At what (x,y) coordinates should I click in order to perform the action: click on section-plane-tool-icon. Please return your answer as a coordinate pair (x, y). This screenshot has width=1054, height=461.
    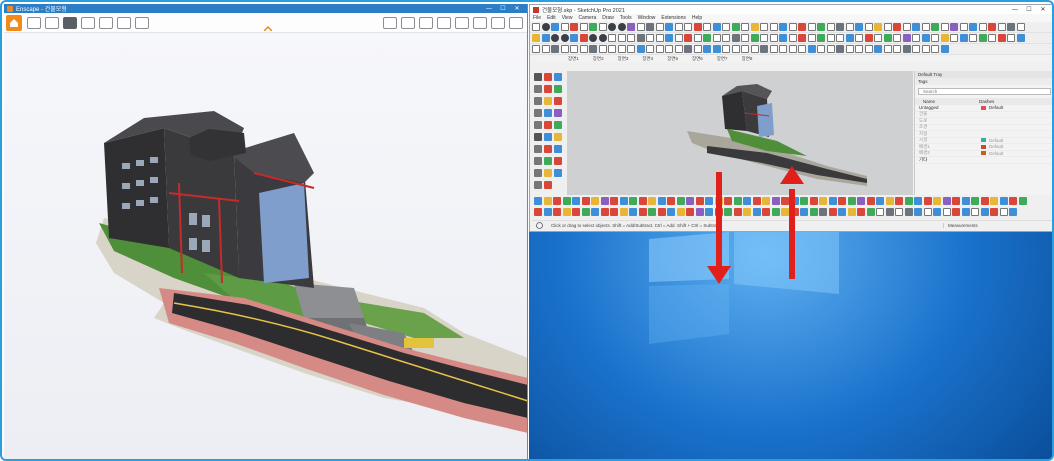
    Looking at the image, I should click on (558, 173).